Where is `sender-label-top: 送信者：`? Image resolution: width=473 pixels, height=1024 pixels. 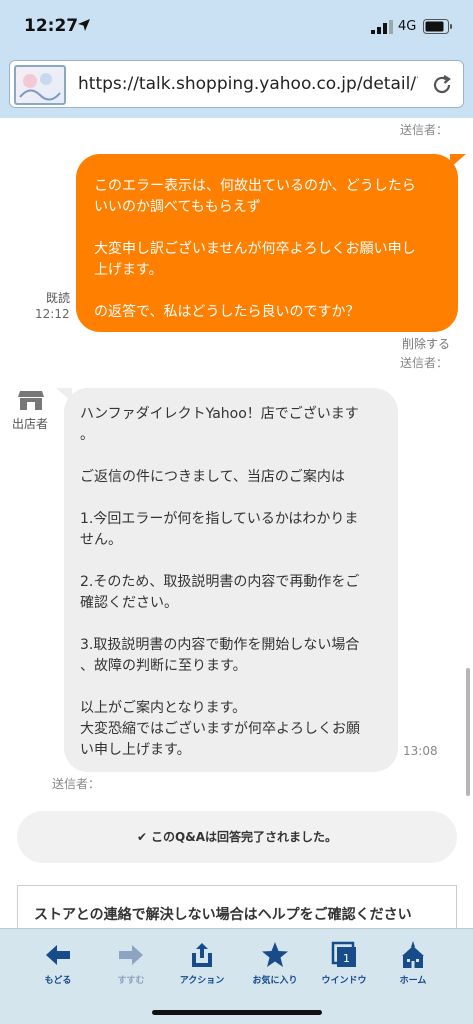
sender-label-top: 送信者： is located at coordinates (424, 130).